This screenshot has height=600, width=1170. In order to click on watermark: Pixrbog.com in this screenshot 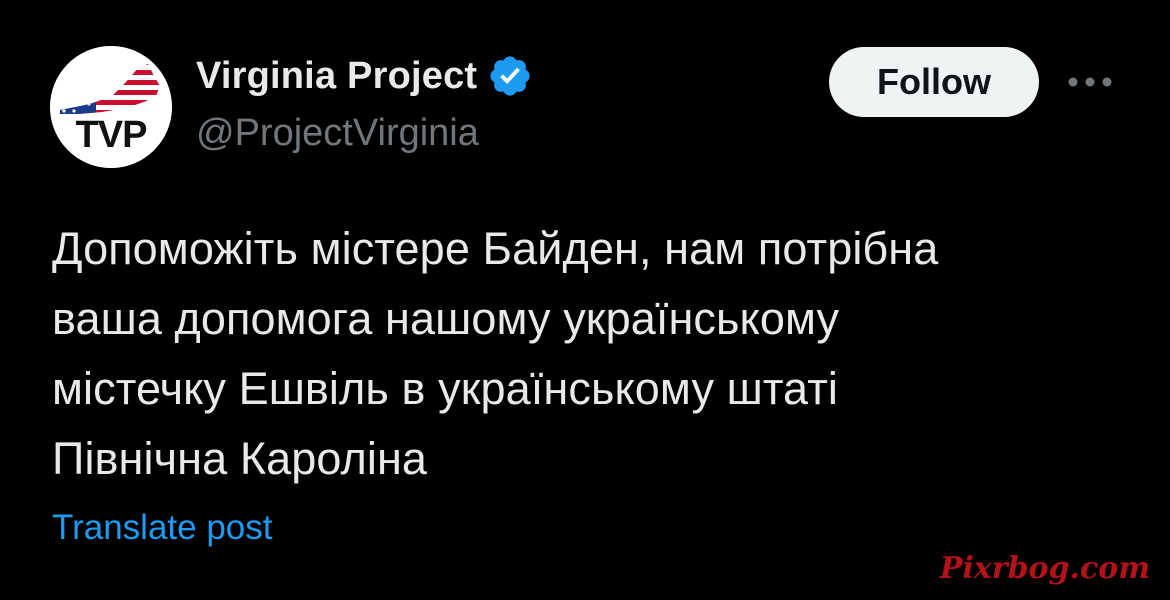, I will do `click(1044, 568)`.